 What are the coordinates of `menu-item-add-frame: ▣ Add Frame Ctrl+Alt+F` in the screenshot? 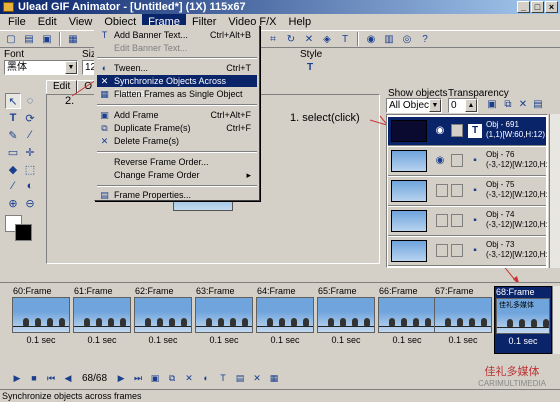 It's located at (177, 115).